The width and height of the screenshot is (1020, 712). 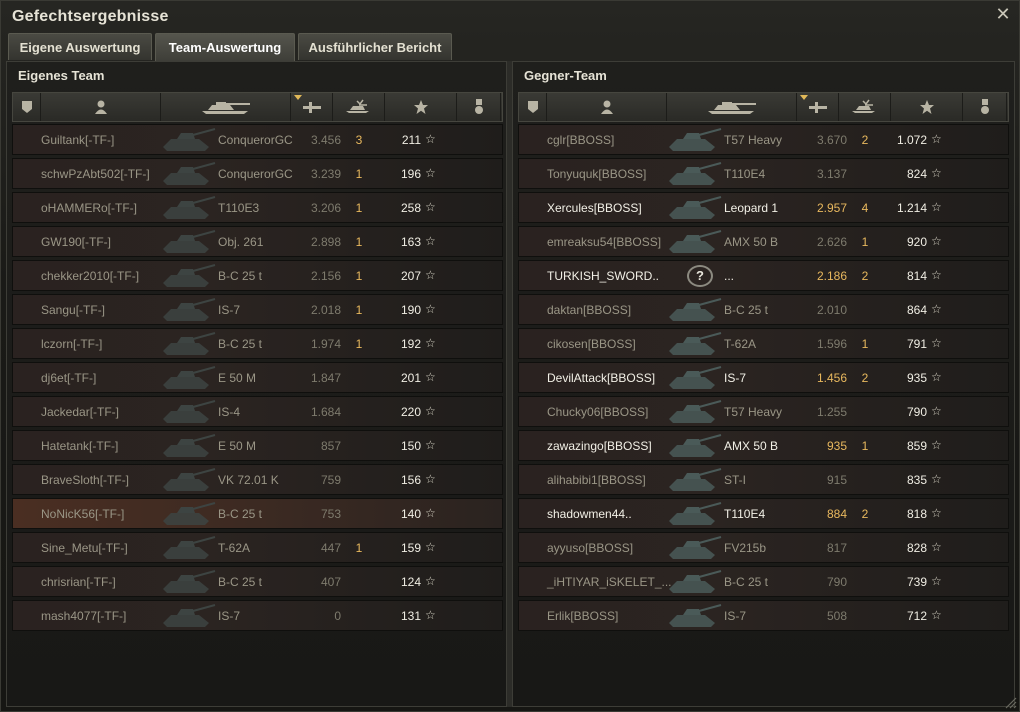 I want to click on player-name: Chucky06[BBOSS], so click(x=598, y=412).